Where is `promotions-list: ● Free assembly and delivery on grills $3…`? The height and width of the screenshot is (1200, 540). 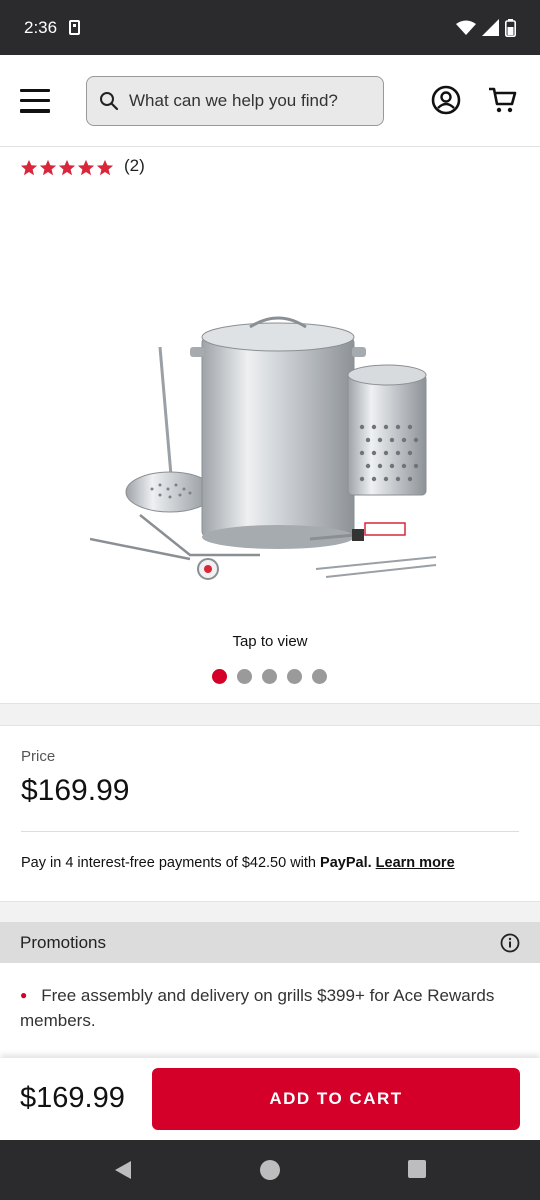
promotions-list: ● Free assembly and delivery on grills $3… is located at coordinates (270, 1010).